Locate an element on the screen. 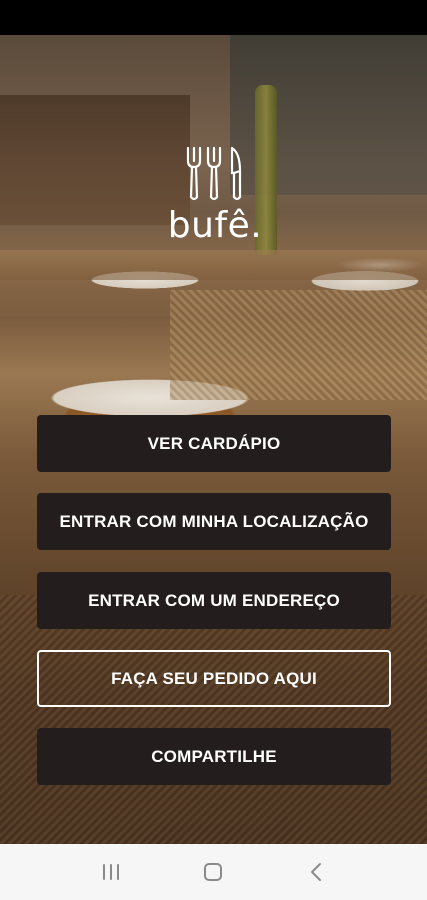 The image size is (427, 900). cutlery-icon is located at coordinates (214, 173).